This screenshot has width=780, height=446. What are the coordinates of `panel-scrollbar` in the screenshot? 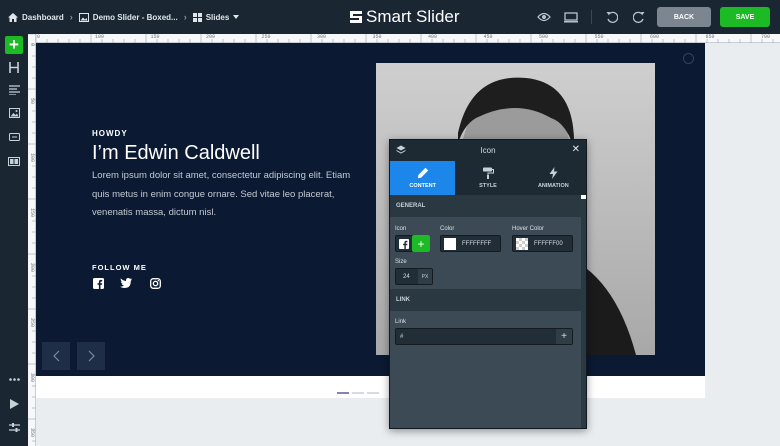 It's located at (583, 311).